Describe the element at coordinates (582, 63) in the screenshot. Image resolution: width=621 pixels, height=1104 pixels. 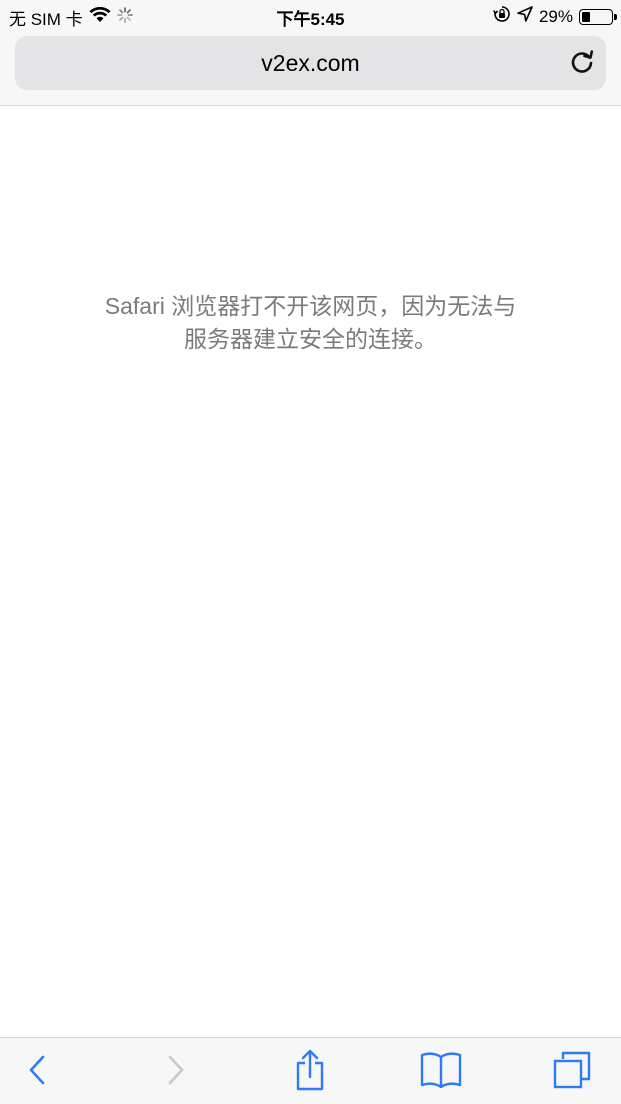
I see `reload-button` at that location.